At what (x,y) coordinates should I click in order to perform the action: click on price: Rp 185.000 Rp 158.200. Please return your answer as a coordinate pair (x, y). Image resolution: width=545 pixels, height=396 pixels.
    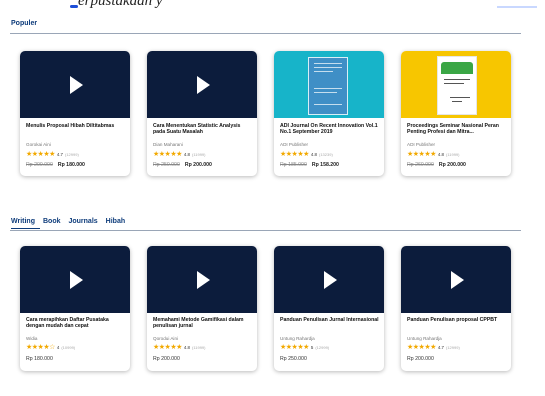
    Looking at the image, I should click on (309, 165).